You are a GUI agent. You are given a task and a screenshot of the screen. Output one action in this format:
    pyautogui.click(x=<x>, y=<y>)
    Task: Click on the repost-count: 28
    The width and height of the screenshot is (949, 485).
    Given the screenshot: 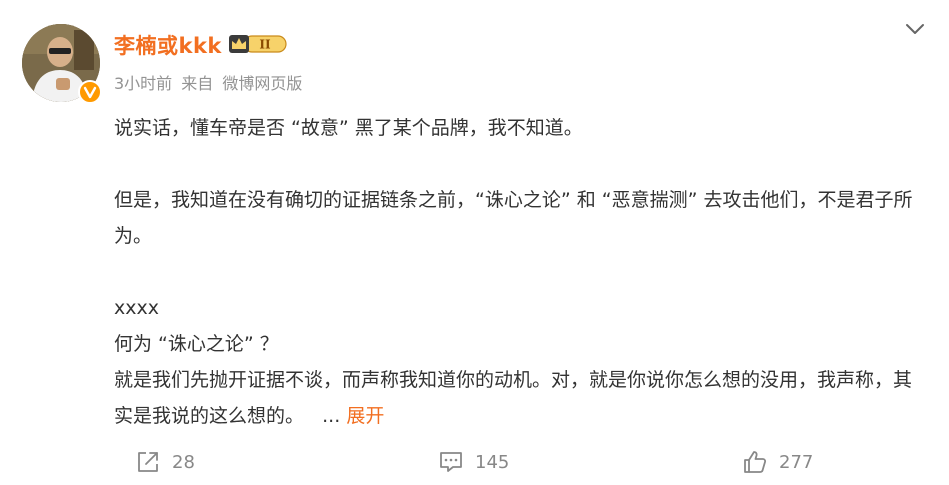 What is the action you would take?
    pyautogui.click(x=183, y=462)
    